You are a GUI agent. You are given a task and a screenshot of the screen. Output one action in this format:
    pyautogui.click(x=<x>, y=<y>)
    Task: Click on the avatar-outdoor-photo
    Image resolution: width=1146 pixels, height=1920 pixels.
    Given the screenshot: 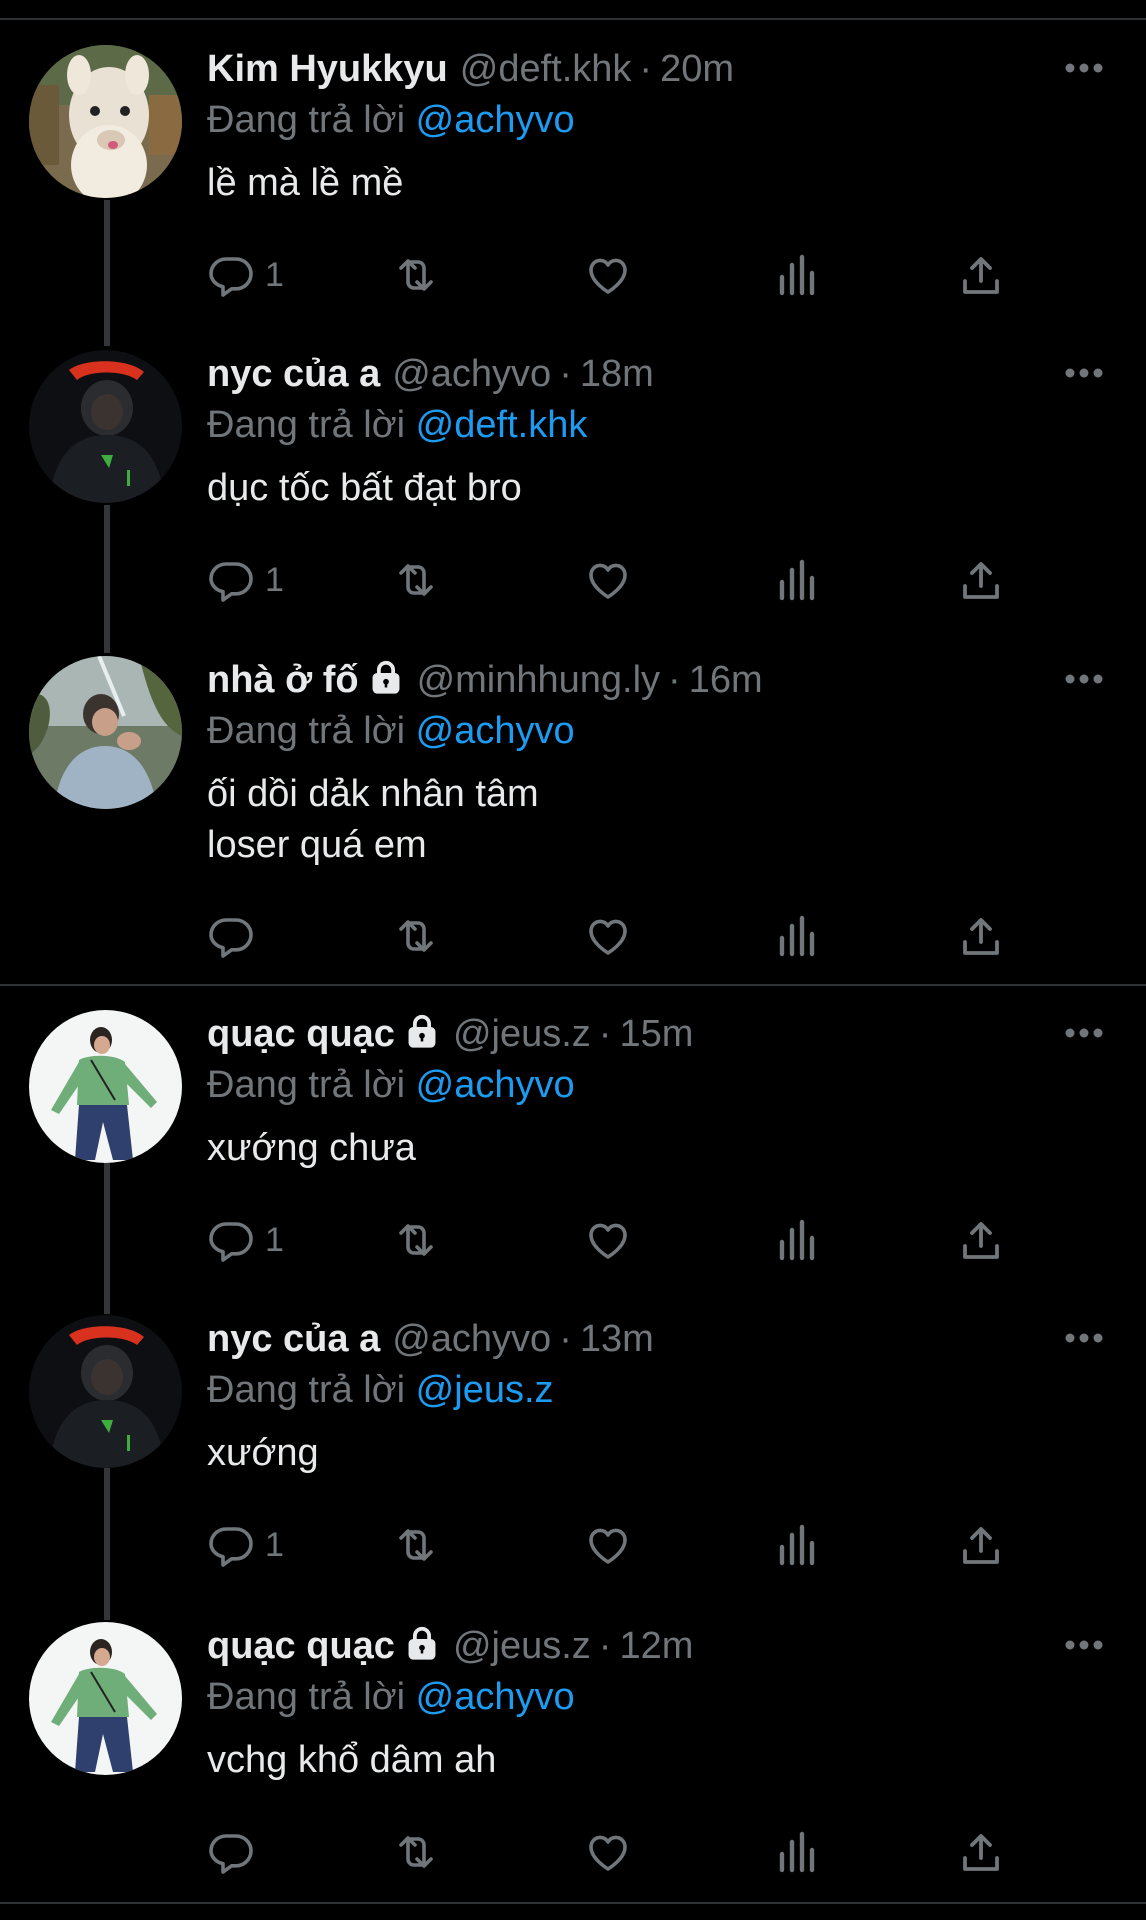 What is the action you would take?
    pyautogui.click(x=105, y=732)
    